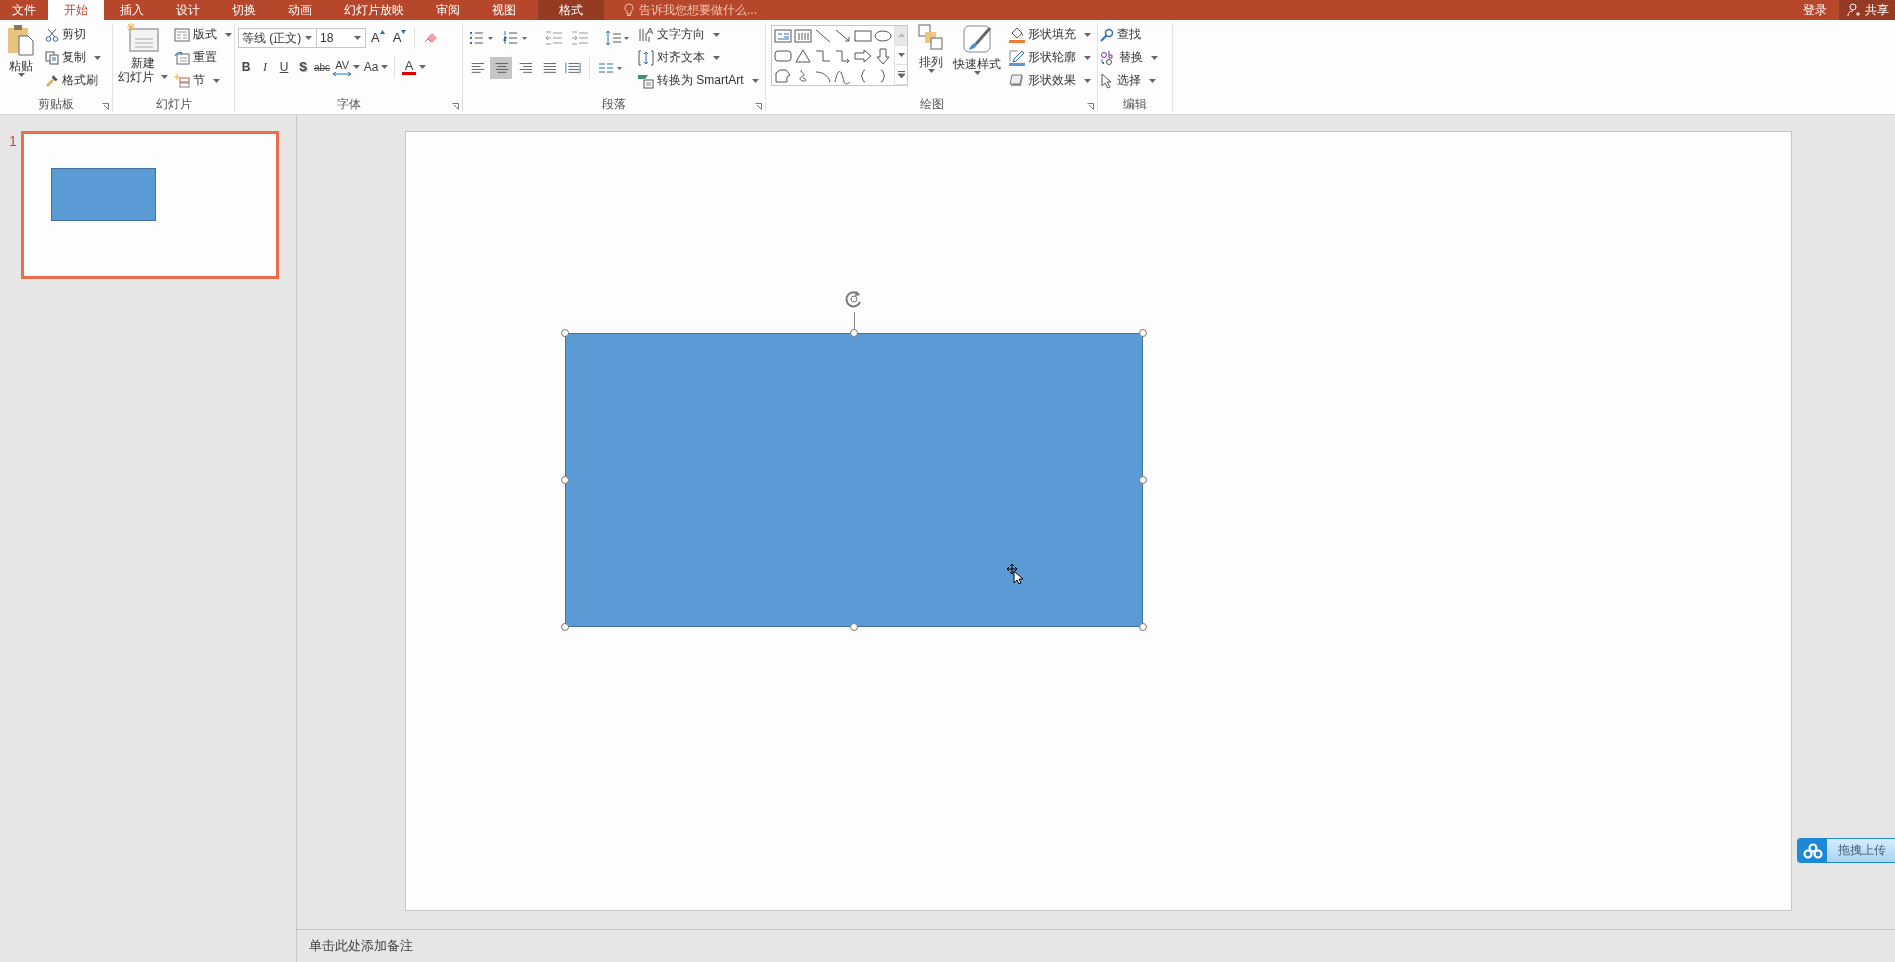 This screenshot has height=962, width=1895. Describe the element at coordinates (73, 80) in the screenshot. I see `format-painter-button: 格式刷` at that location.